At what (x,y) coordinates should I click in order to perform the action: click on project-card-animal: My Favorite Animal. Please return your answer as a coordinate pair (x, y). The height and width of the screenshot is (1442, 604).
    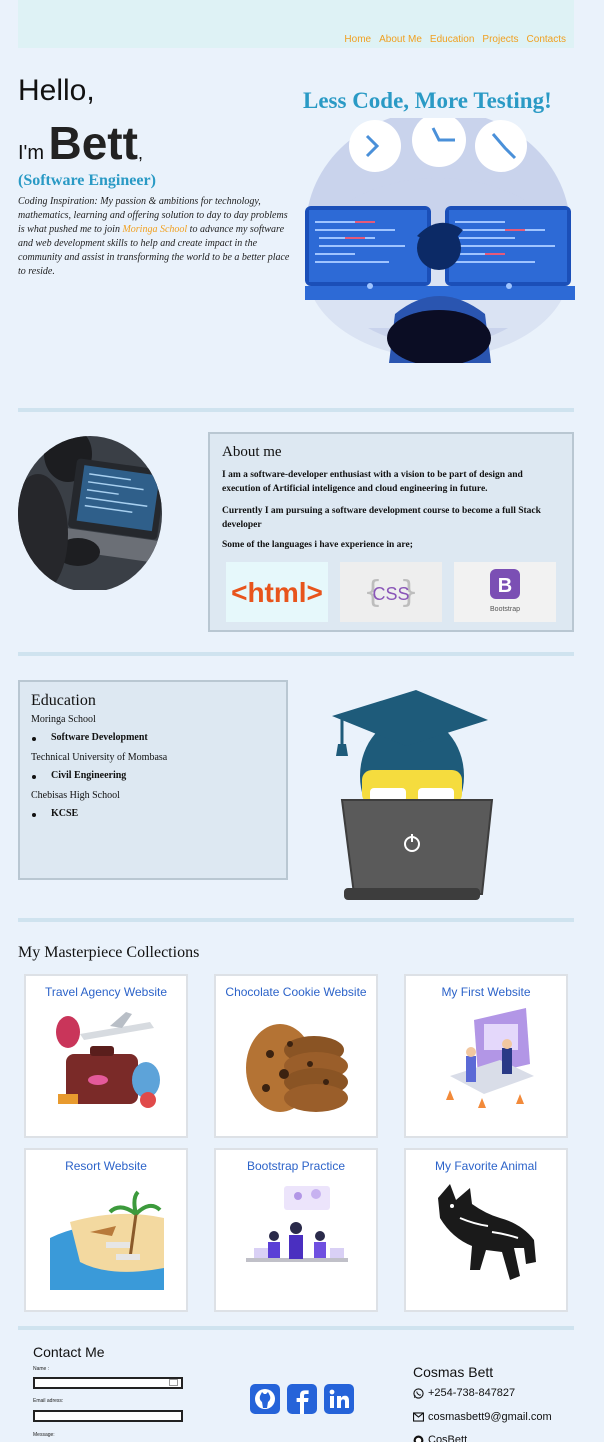
    Looking at the image, I should click on (486, 1230).